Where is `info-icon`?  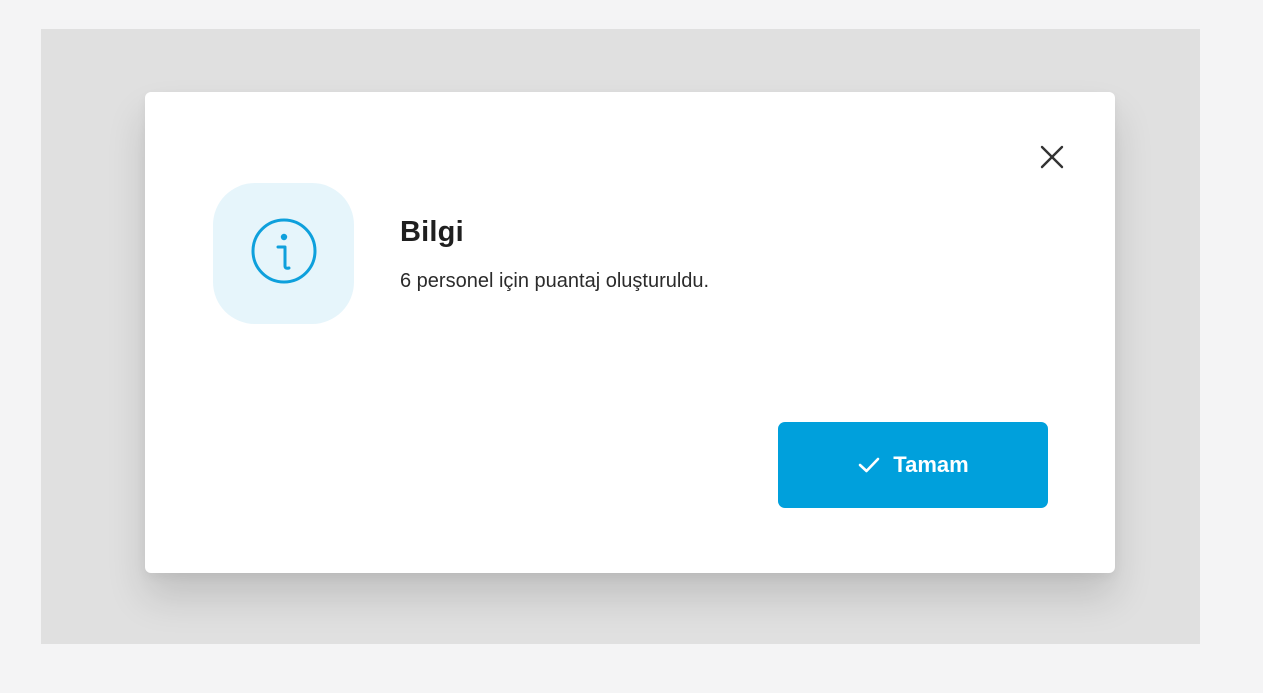 info-icon is located at coordinates (284, 253).